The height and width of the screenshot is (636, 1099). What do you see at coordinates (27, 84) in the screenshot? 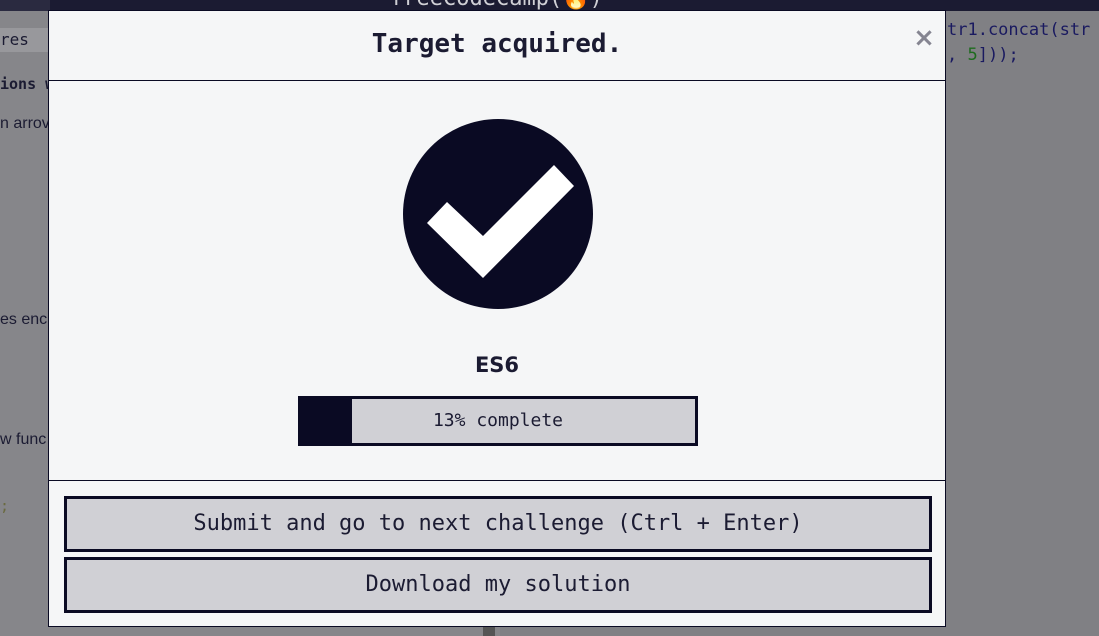
I see `instructions-heading: ions w` at bounding box center [27, 84].